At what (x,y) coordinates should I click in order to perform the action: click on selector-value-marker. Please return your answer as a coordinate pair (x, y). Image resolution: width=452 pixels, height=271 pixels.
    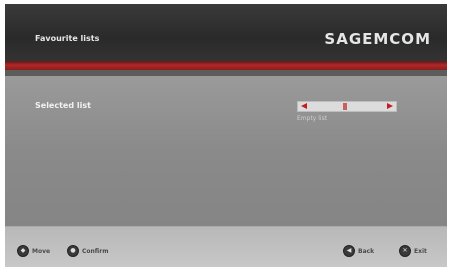
    Looking at the image, I should click on (345, 106).